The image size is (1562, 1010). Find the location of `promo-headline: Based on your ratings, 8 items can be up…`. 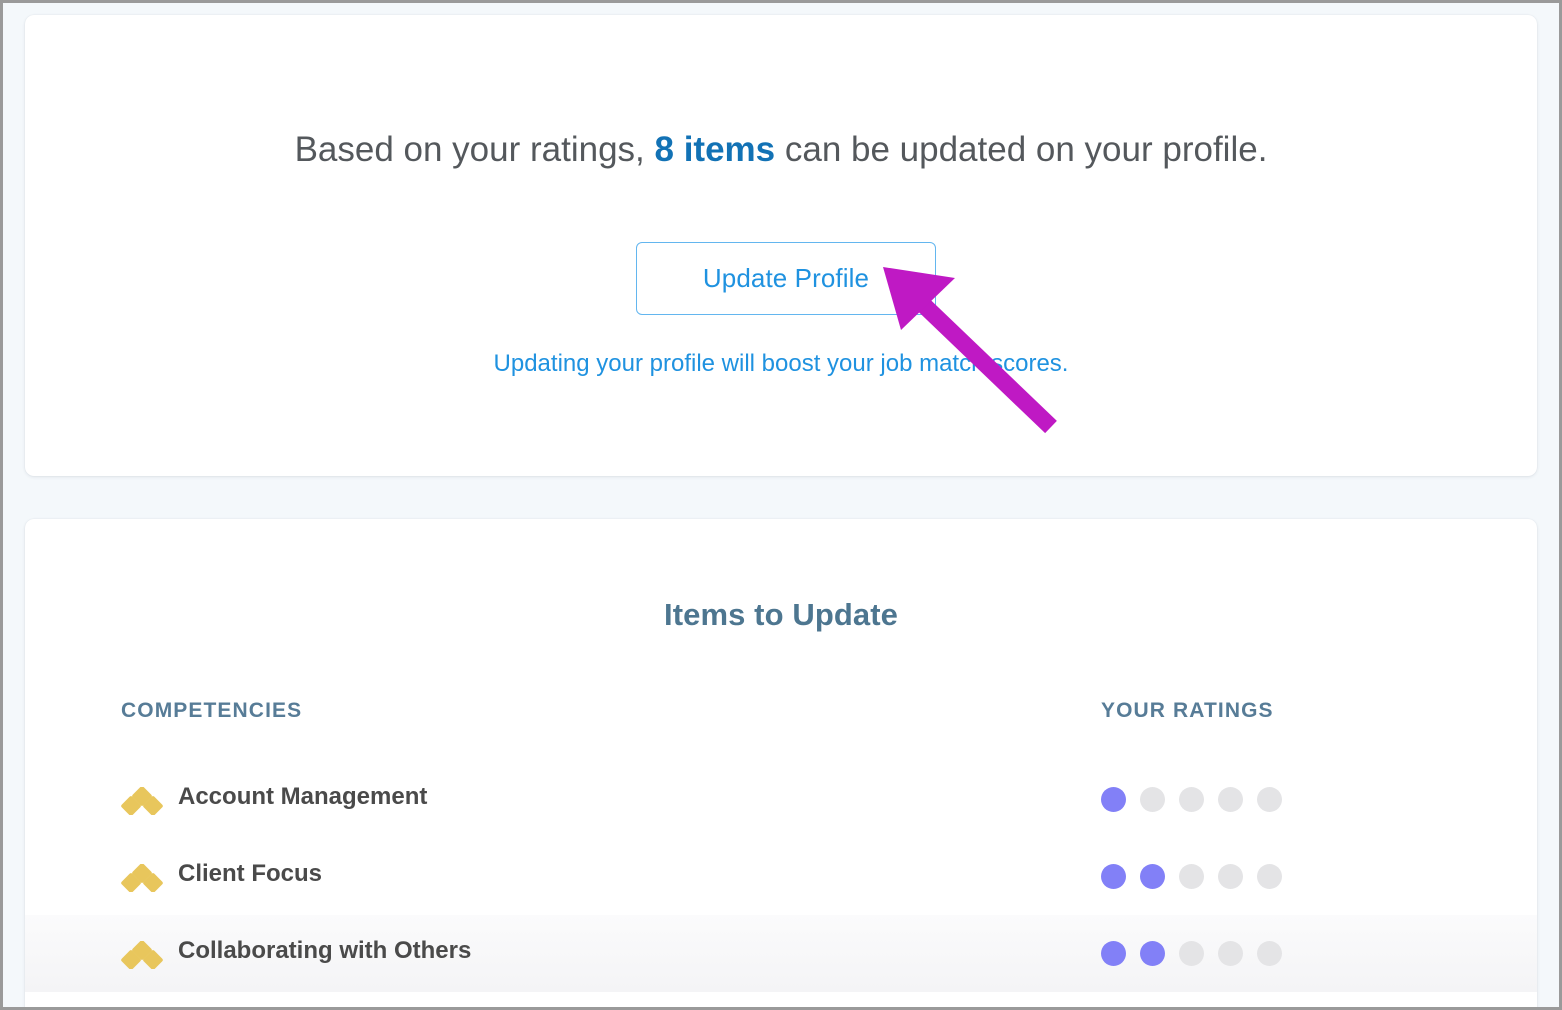

promo-headline: Based on your ratings, 8 items can be up… is located at coordinates (781, 150).